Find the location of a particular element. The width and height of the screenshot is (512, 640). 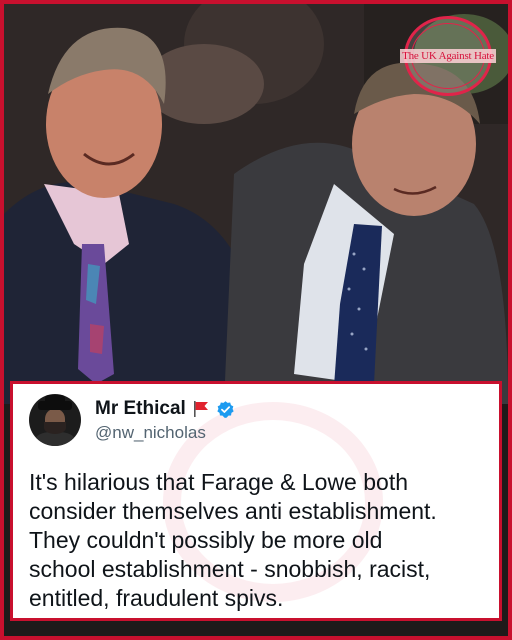

tweet-text-line: They couldn't possibly be more old is located at coordinates (206, 540).